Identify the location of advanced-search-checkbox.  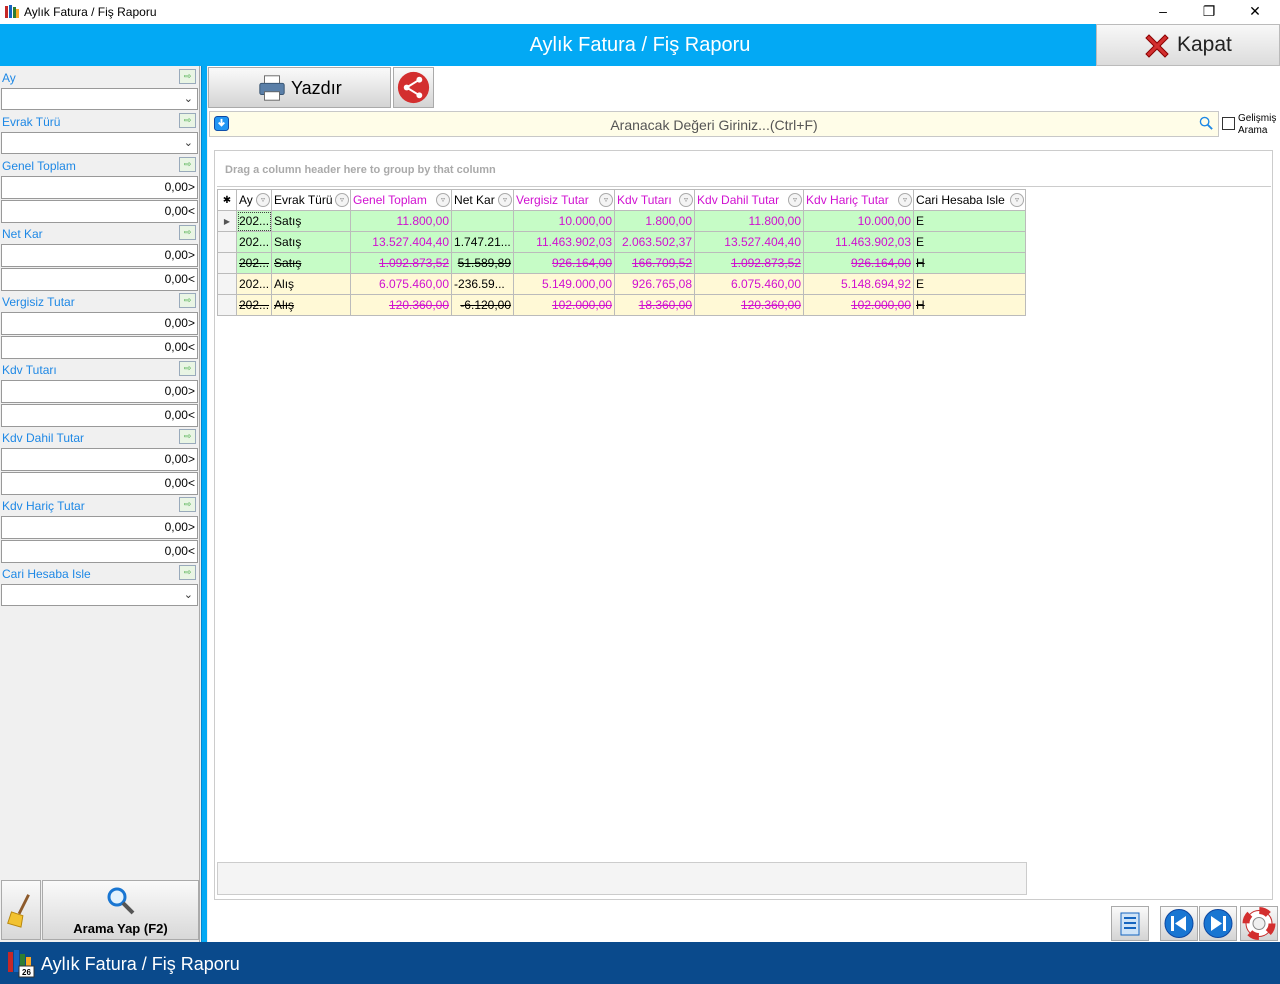
(1228, 123).